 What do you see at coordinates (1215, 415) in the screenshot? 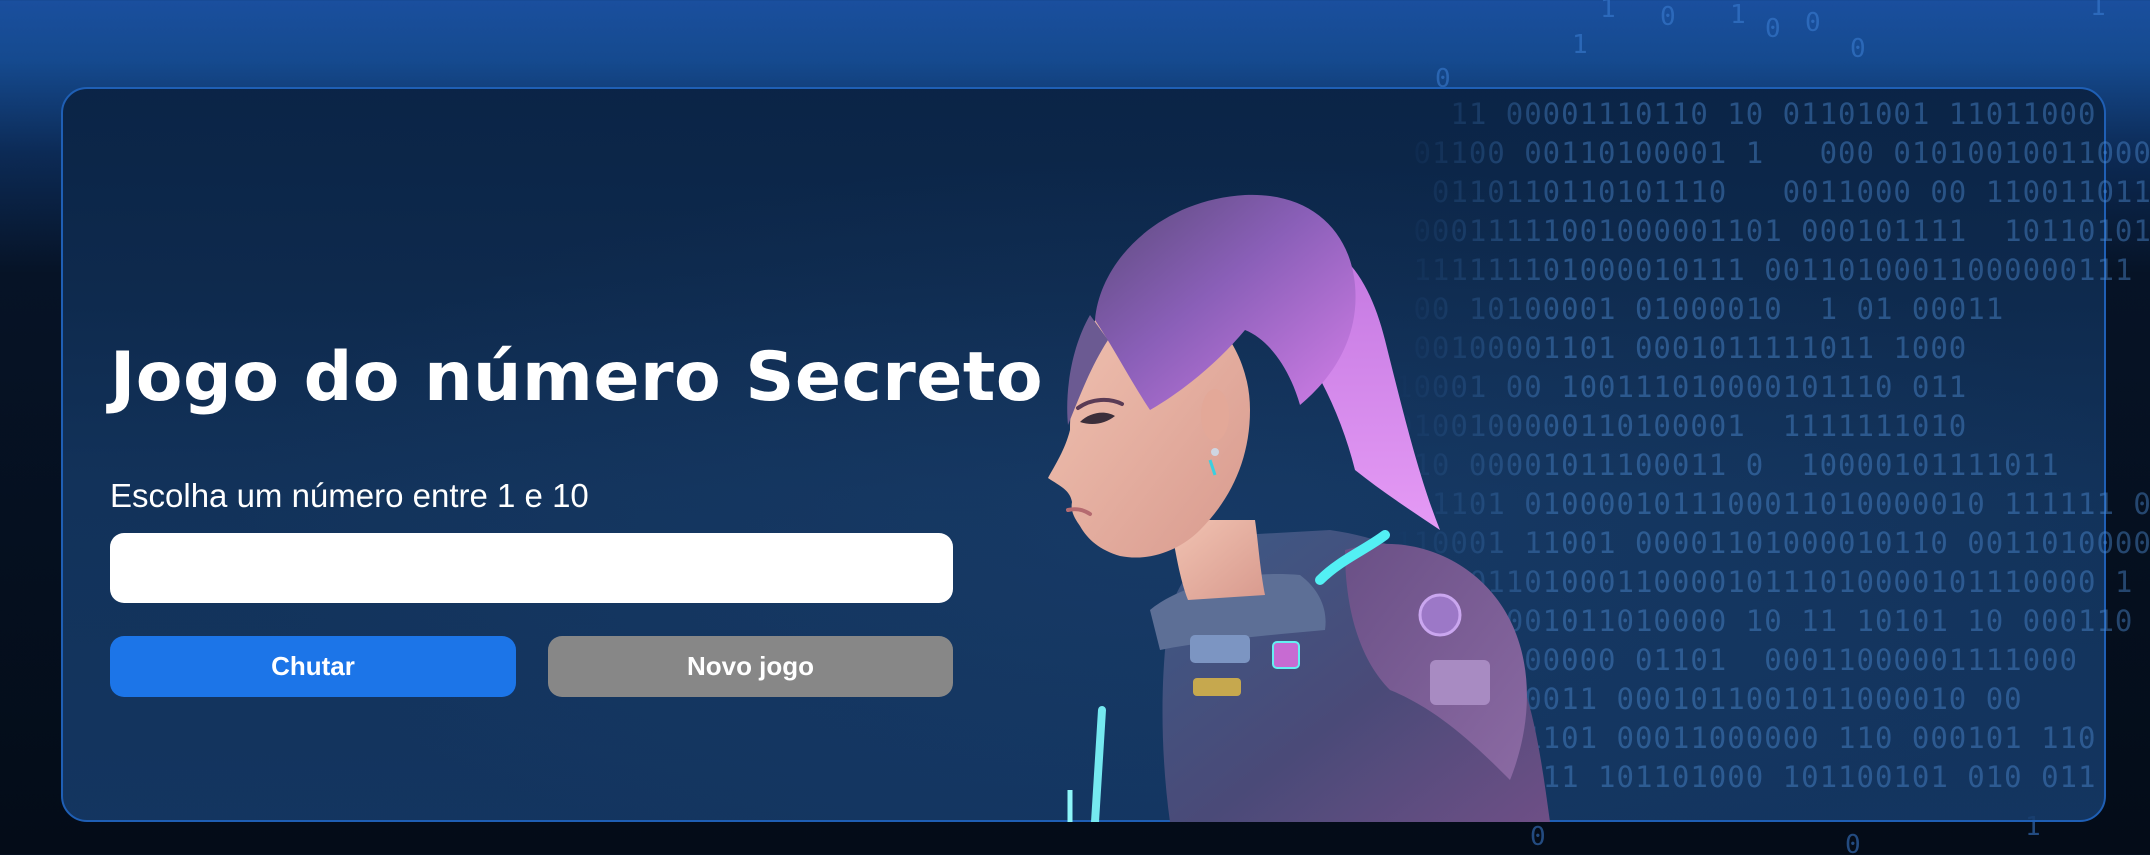
I see `ear-shape` at bounding box center [1215, 415].